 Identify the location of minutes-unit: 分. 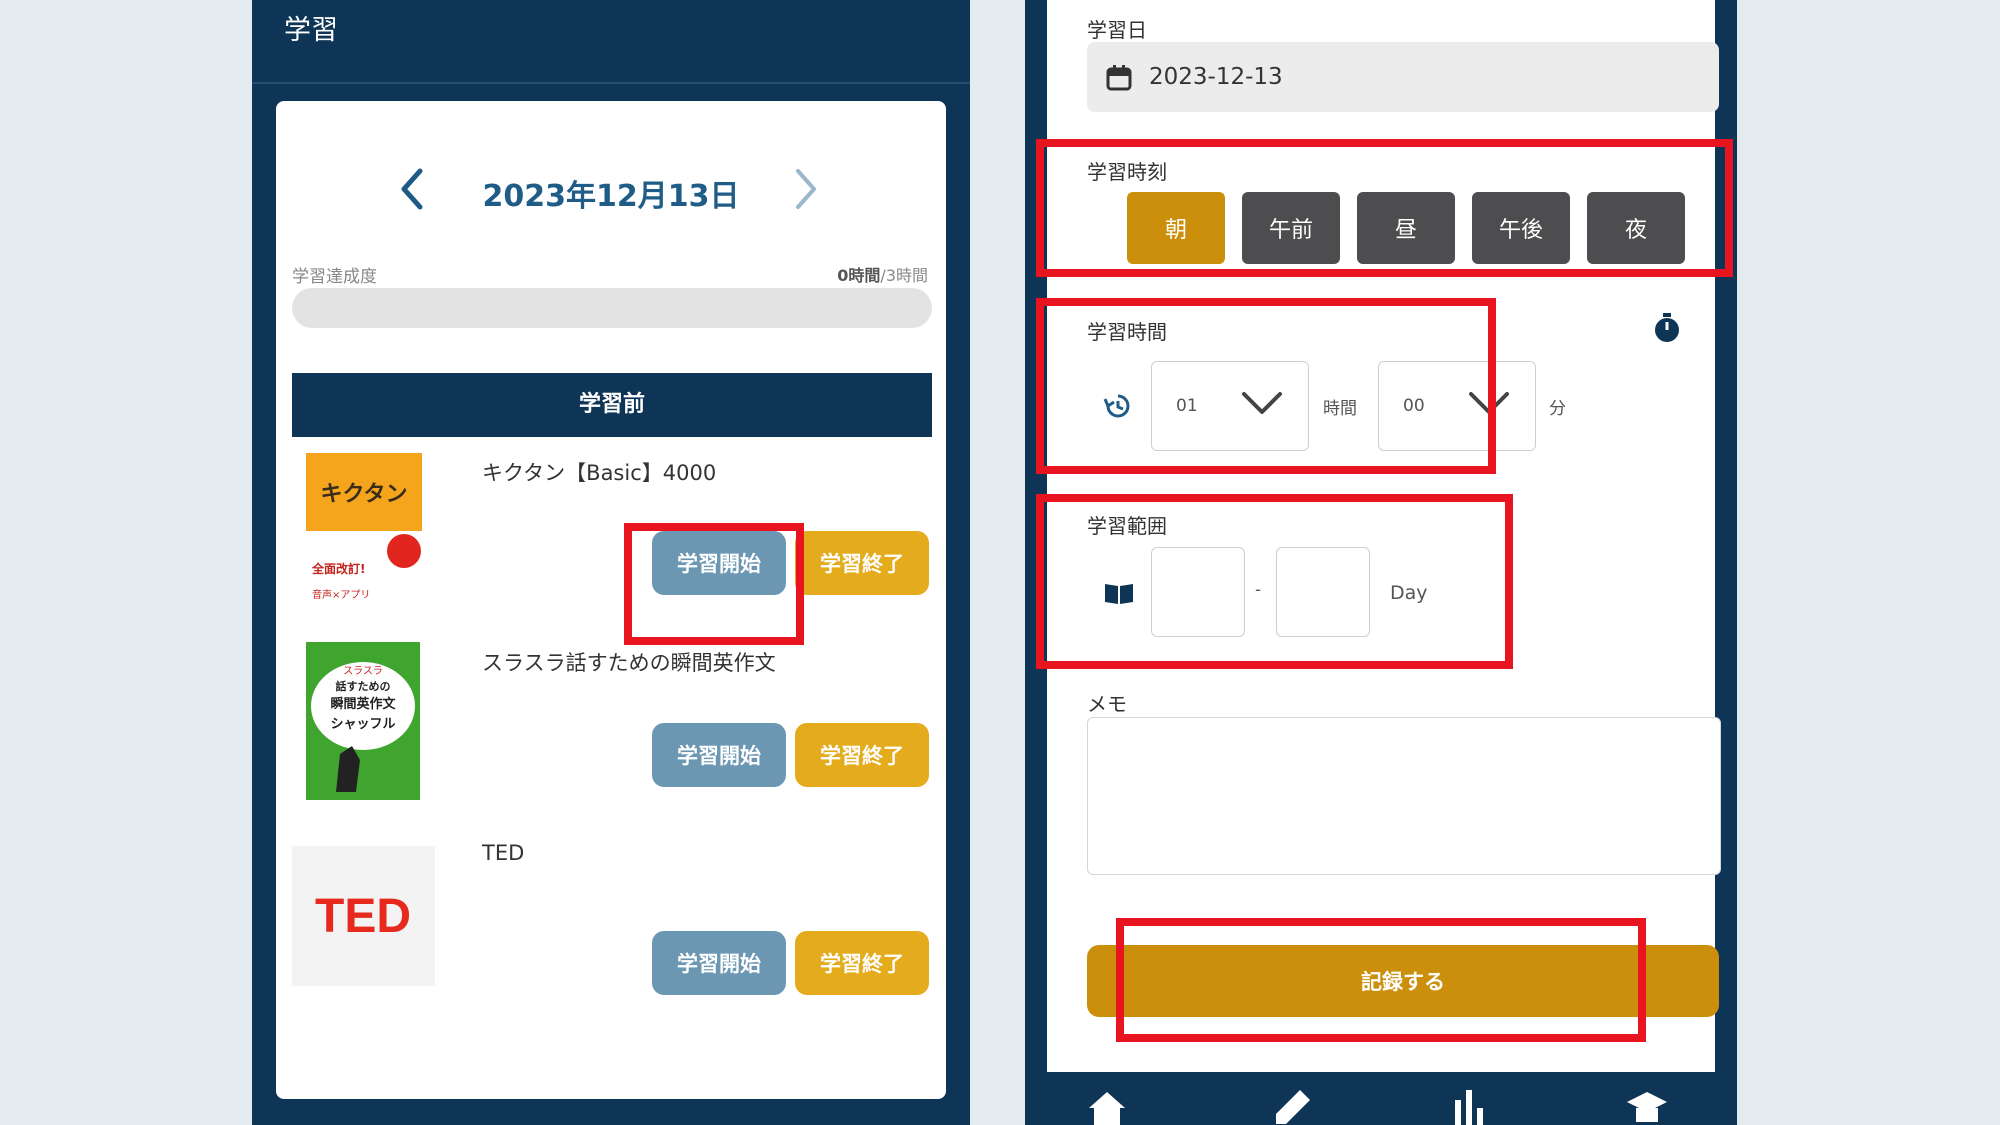
(1557, 409).